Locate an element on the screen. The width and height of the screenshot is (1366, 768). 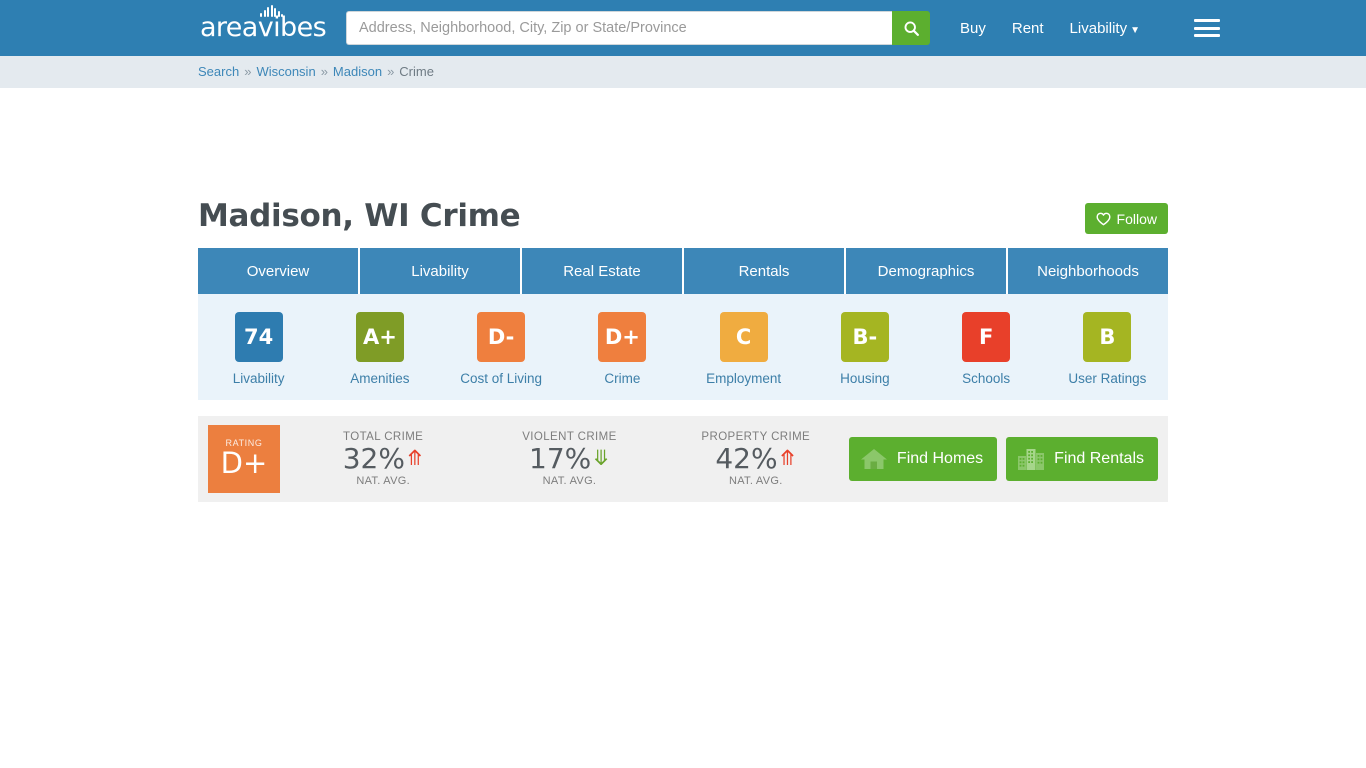
score-label: User Ratings is located at coordinates (1107, 378).